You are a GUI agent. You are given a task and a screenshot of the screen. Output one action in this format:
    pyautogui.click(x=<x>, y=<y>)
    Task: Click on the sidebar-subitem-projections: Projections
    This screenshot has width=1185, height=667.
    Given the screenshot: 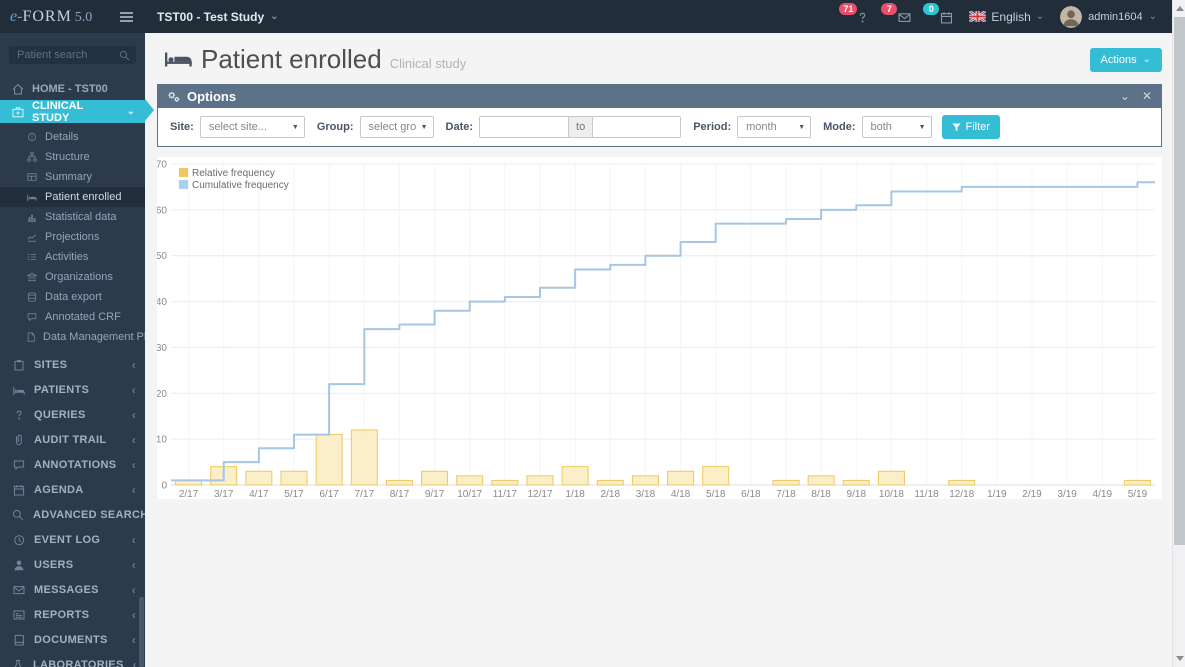 What is the action you would take?
    pyautogui.click(x=72, y=237)
    